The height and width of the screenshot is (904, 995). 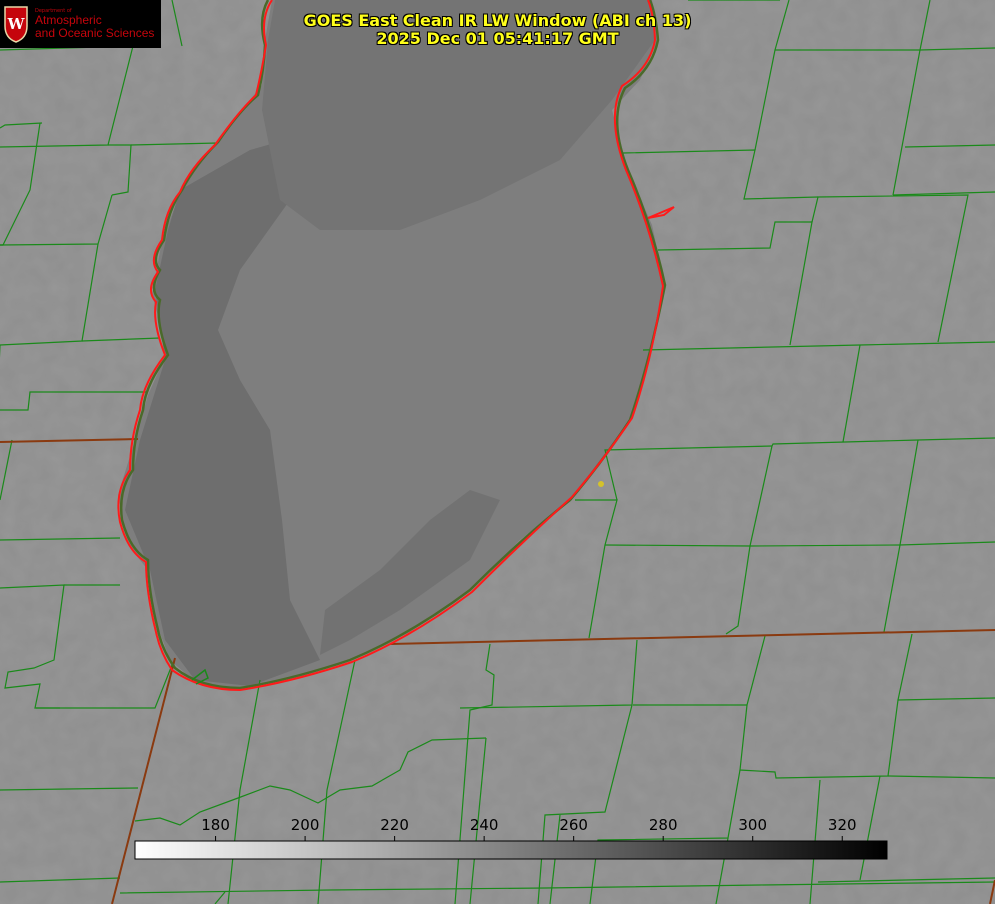 I want to click on station-marker, so click(x=601, y=484).